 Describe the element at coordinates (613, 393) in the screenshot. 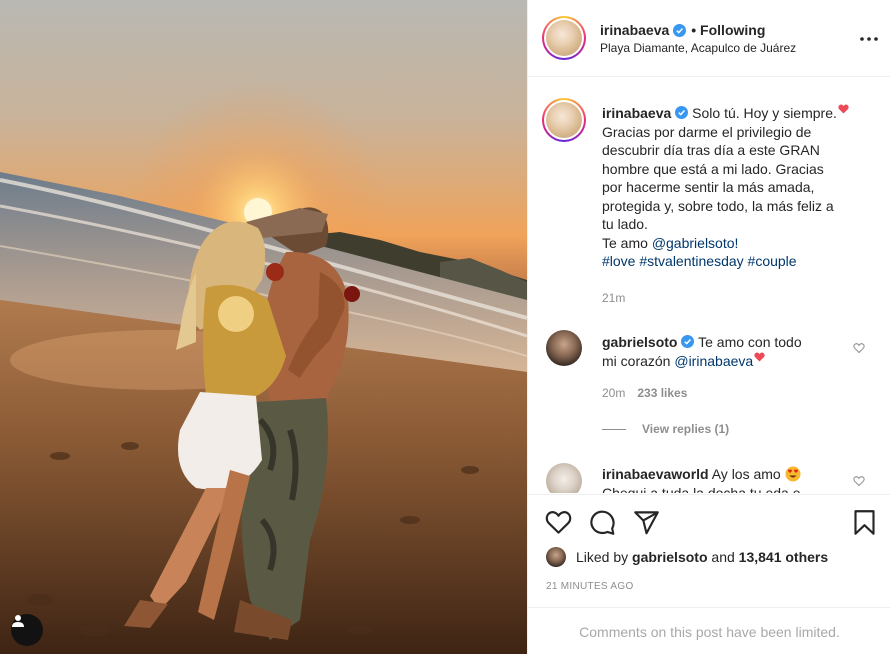

I see `comment-1-time: 20m` at that location.